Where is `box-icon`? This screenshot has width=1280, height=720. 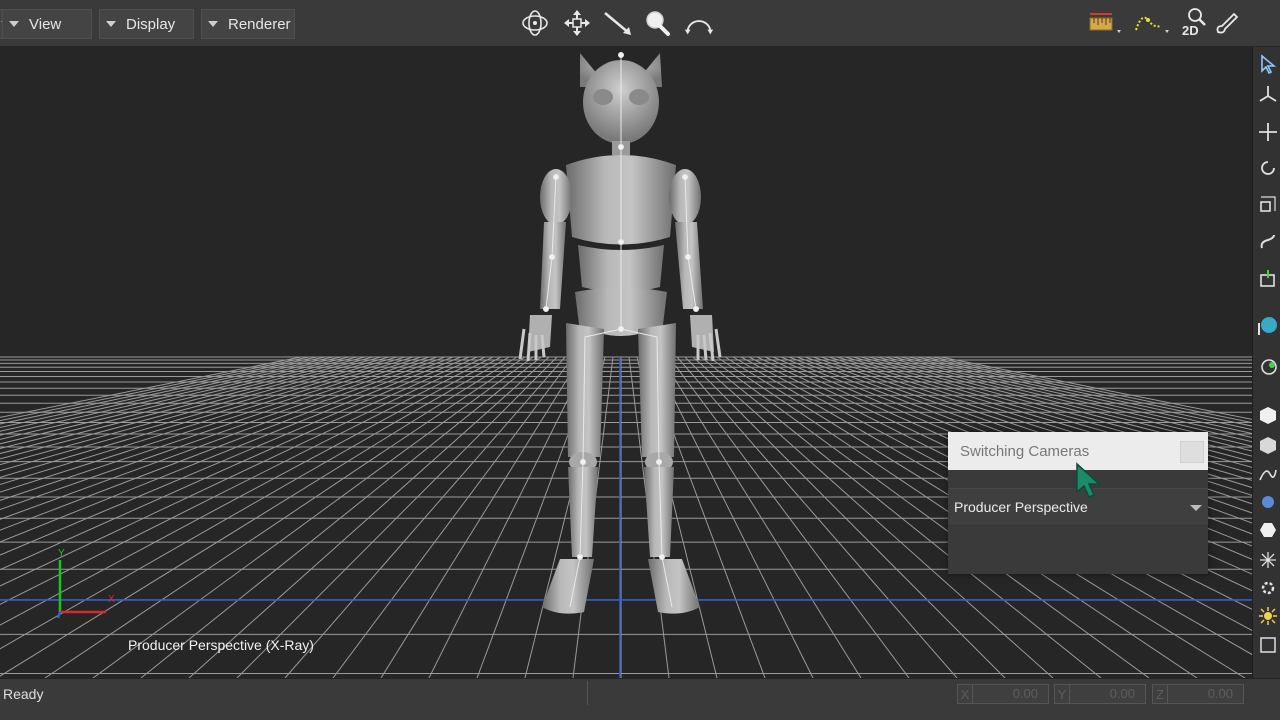 box-icon is located at coordinates (1268, 445).